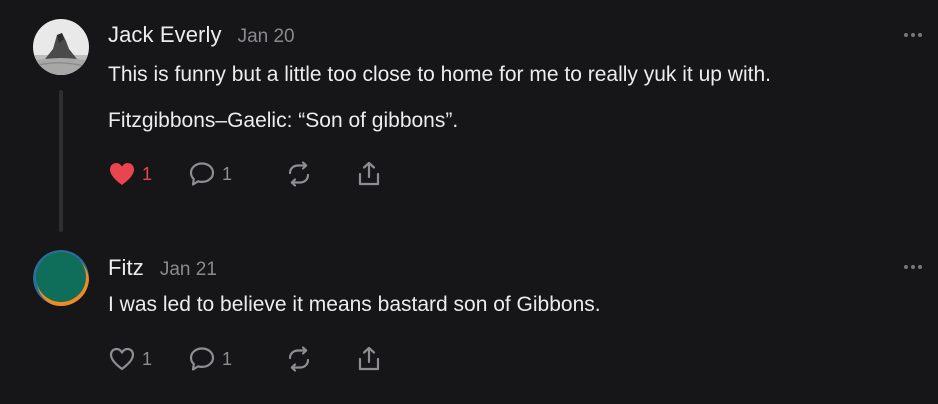 The height and width of the screenshot is (404, 938). What do you see at coordinates (266, 37) in the screenshot?
I see `comment-date: Jan 20` at bounding box center [266, 37].